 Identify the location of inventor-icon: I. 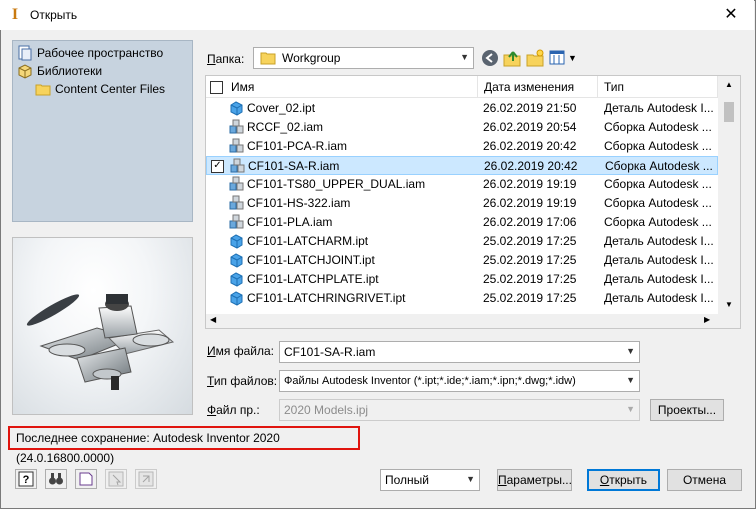
(15, 14).